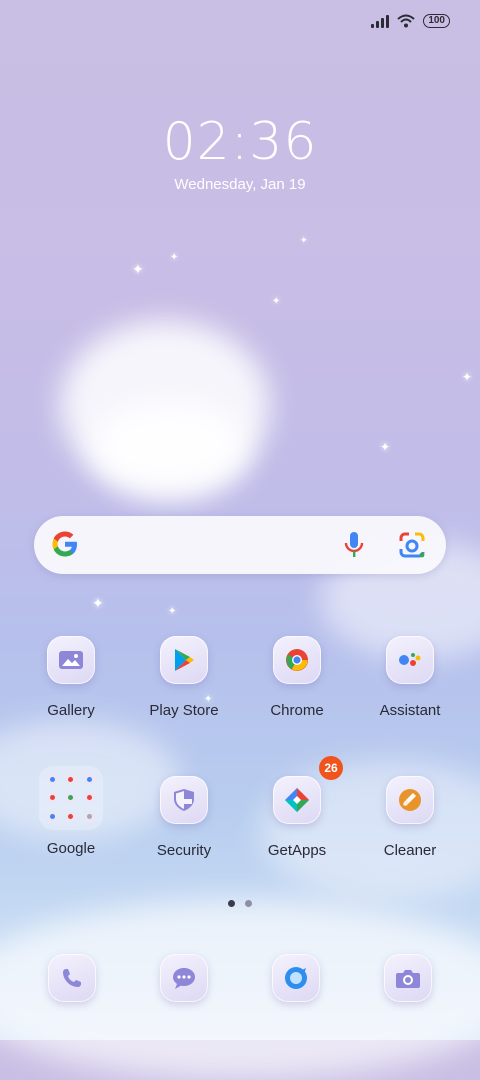  I want to click on google-lens-icon, so click(412, 545).